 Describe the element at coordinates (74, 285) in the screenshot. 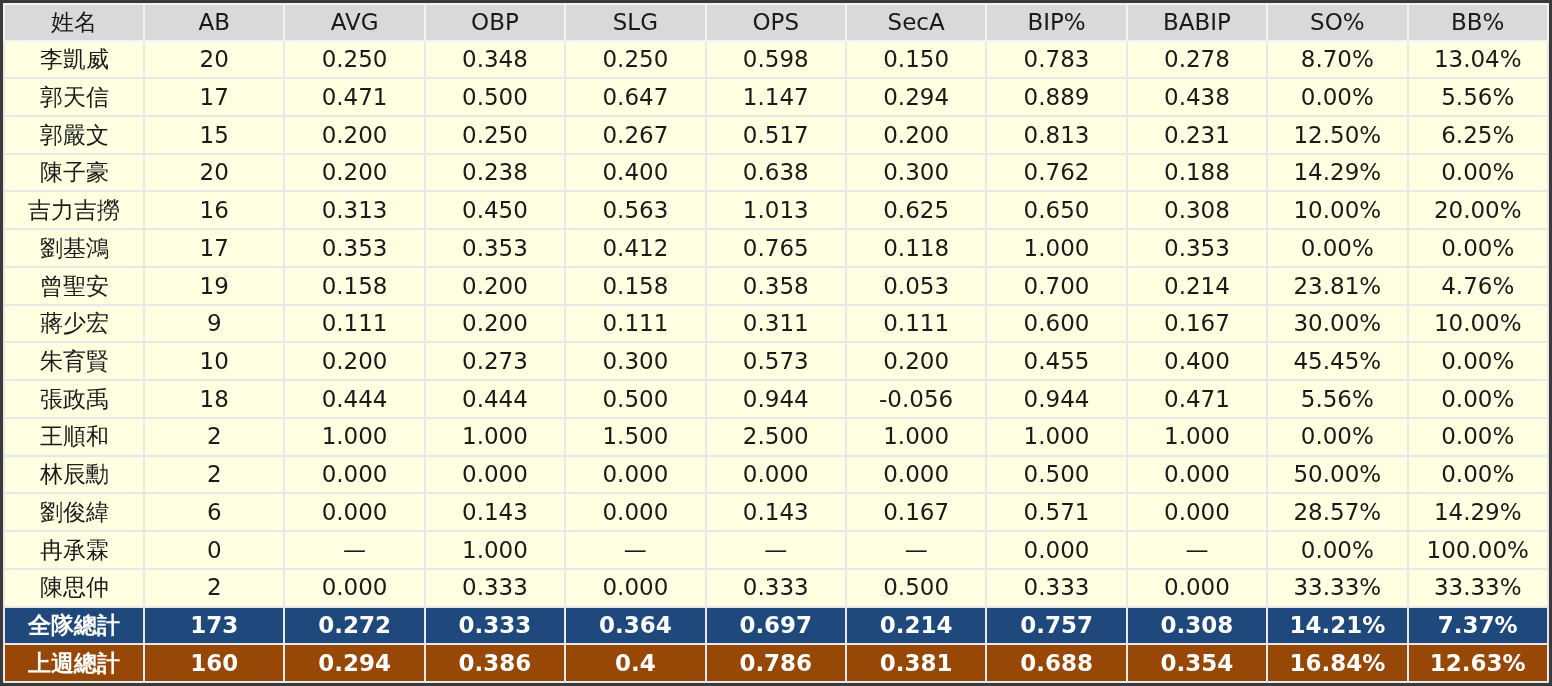

I see `table-cell: 曾聖安` at that location.